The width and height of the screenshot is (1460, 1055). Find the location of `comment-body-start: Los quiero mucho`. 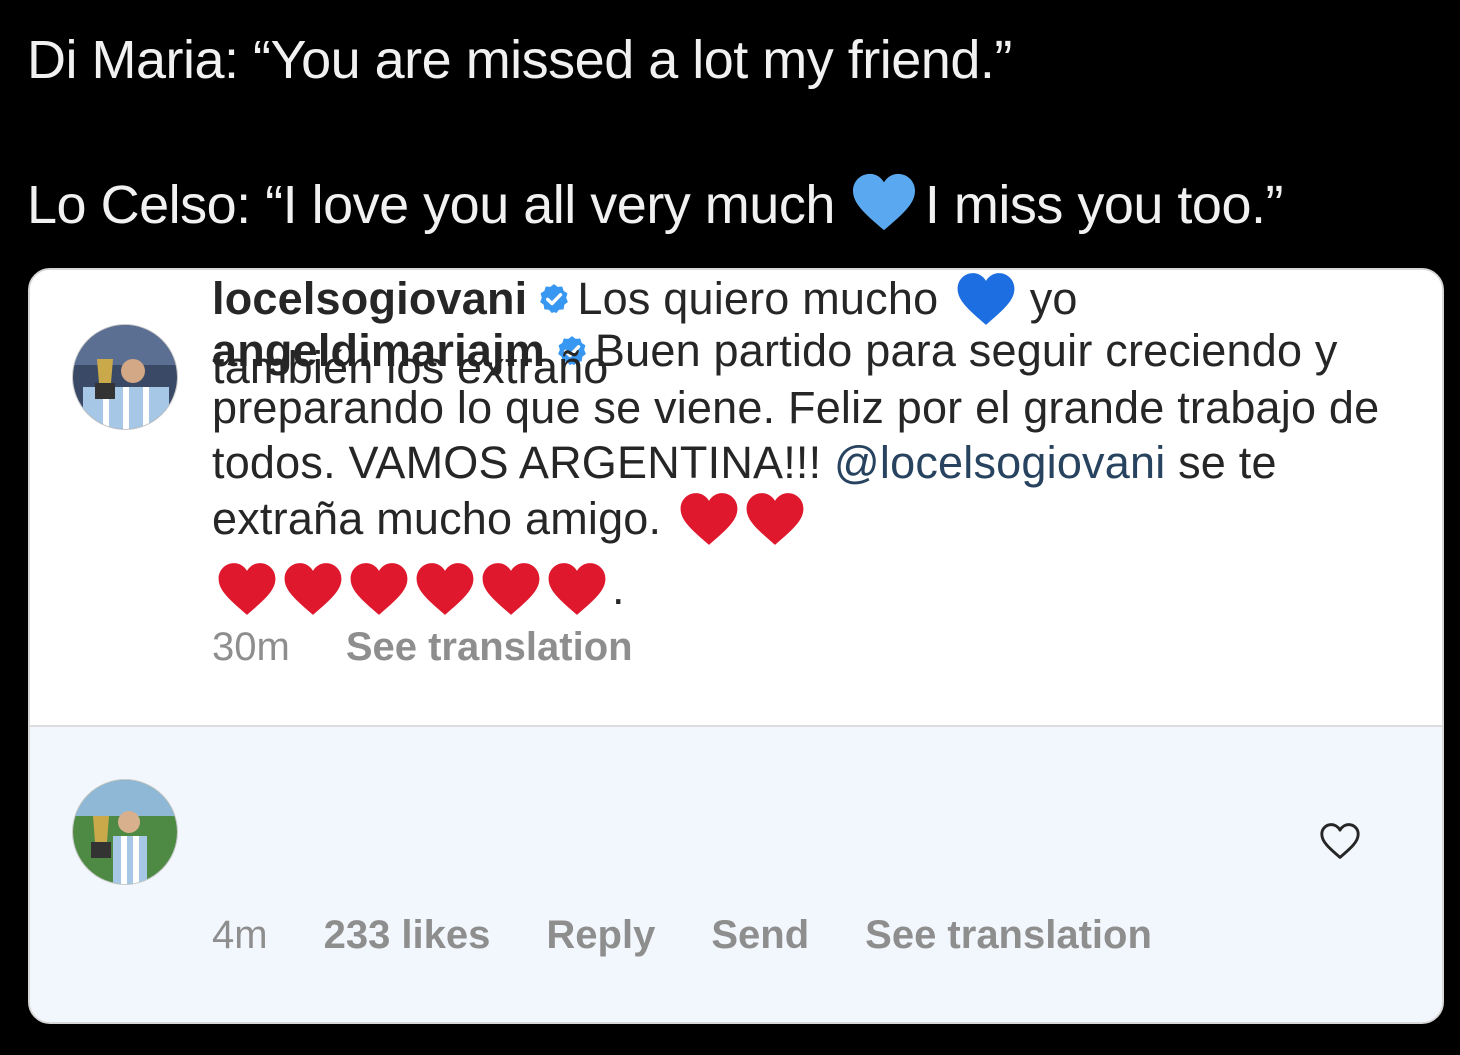

comment-body-start: Los quiero mucho is located at coordinates (758, 298).